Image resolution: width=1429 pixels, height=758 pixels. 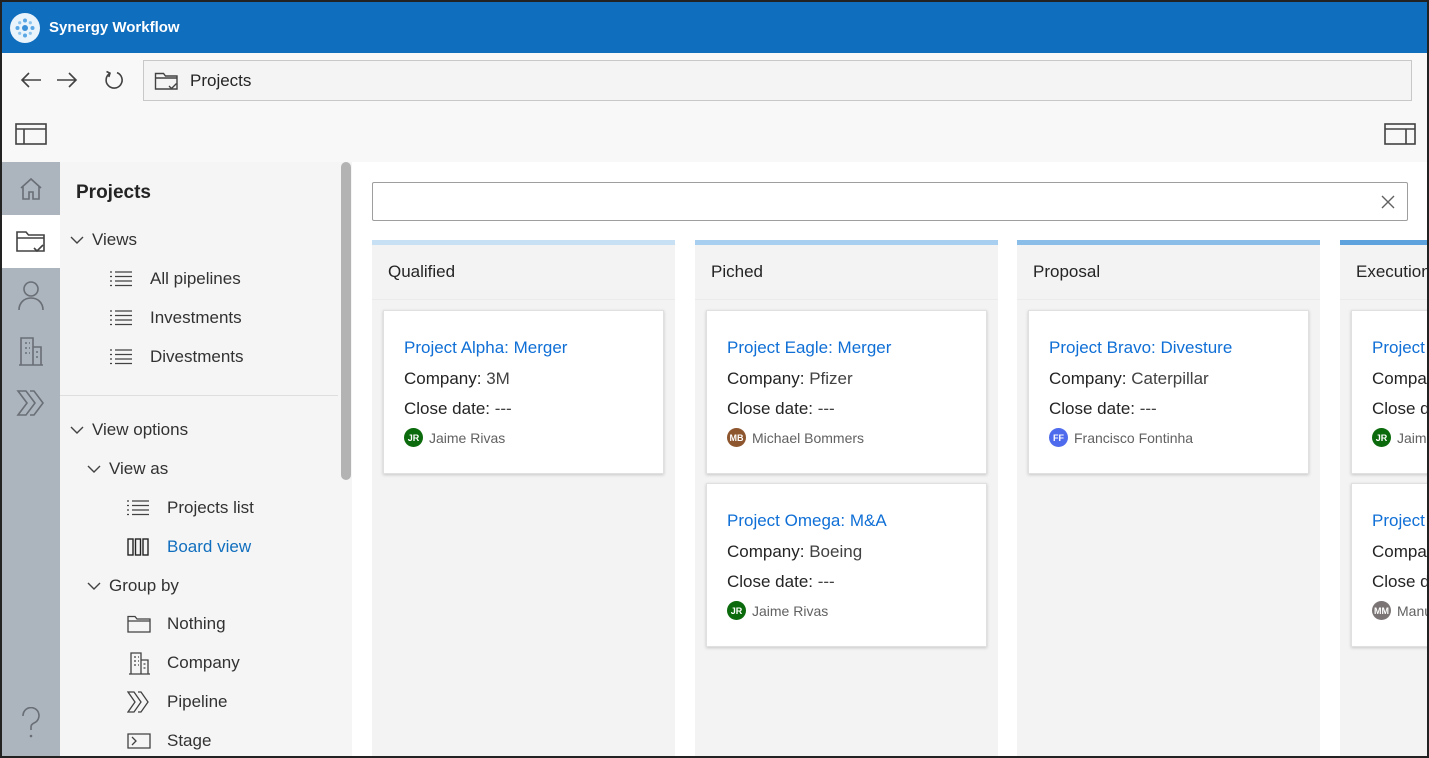 I want to click on avatar: MM, so click(x=1381, y=610).